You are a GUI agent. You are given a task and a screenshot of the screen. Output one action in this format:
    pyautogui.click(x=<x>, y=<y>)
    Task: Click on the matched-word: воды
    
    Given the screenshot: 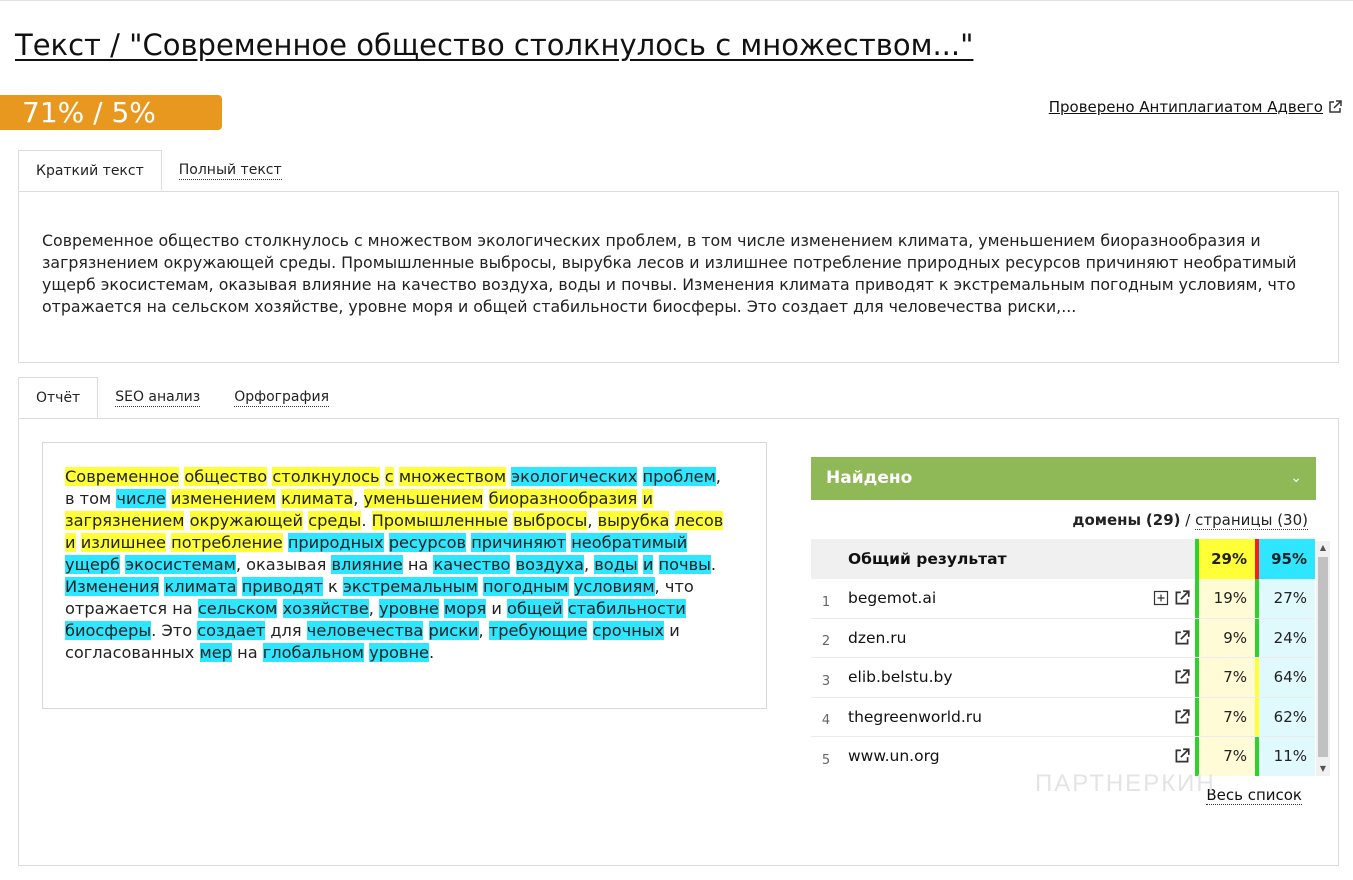 What is the action you would take?
    pyautogui.click(x=616, y=564)
    